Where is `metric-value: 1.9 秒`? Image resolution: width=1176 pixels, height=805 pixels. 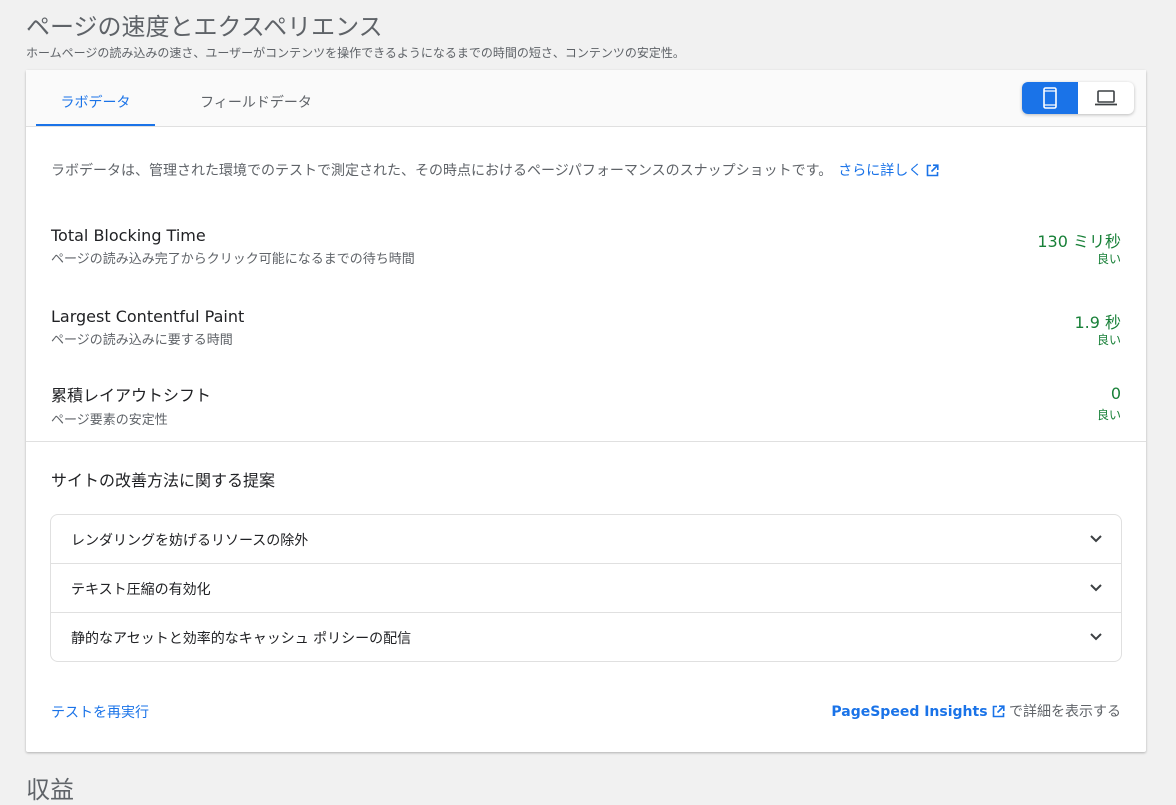 metric-value: 1.9 秒 is located at coordinates (1097, 322).